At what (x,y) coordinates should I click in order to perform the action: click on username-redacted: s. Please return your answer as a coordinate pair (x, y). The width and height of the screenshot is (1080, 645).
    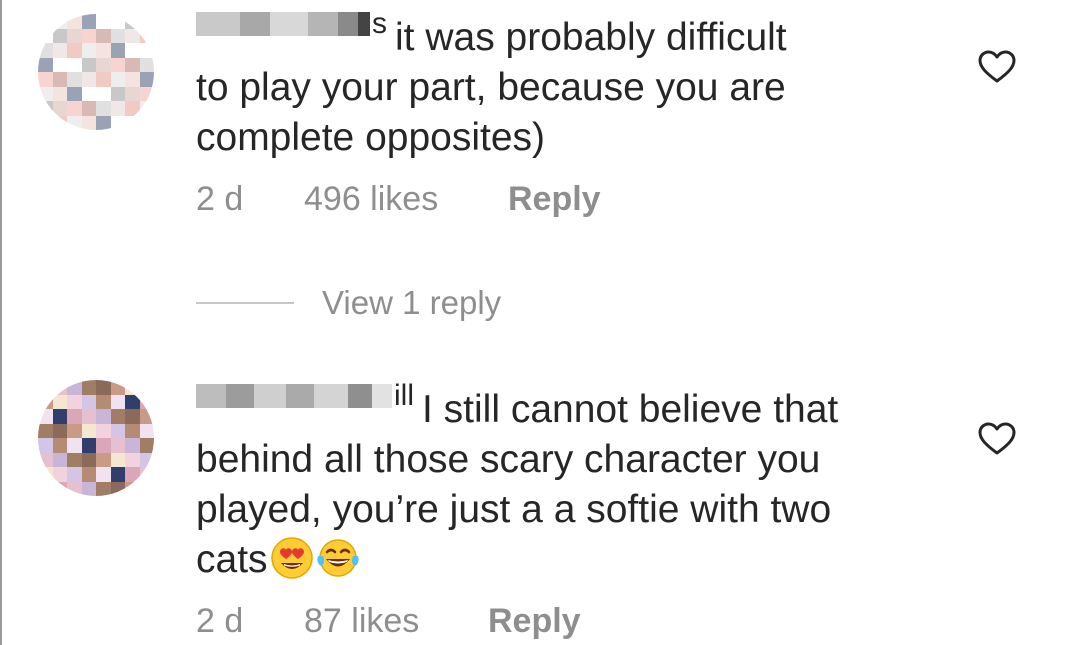
    Looking at the image, I should click on (291, 24).